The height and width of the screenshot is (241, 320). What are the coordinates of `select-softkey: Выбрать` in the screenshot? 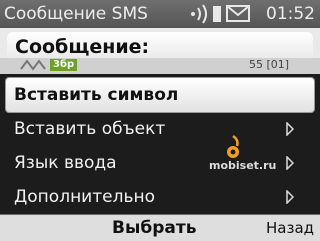 It's located at (154, 228).